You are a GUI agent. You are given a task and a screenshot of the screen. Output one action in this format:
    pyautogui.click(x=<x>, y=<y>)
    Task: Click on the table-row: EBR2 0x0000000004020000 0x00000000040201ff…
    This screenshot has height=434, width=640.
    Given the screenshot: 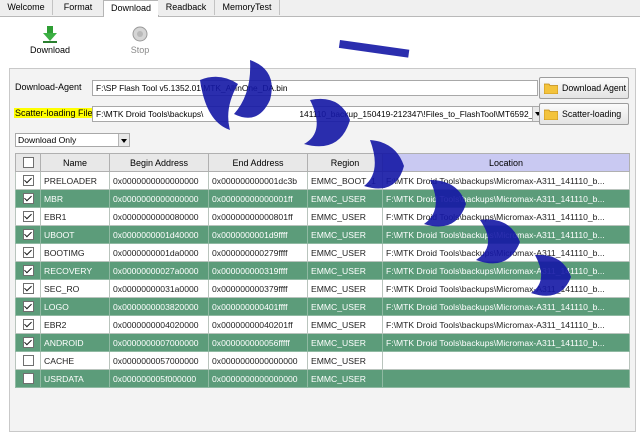 What is the action you would take?
    pyautogui.click(x=322, y=324)
    